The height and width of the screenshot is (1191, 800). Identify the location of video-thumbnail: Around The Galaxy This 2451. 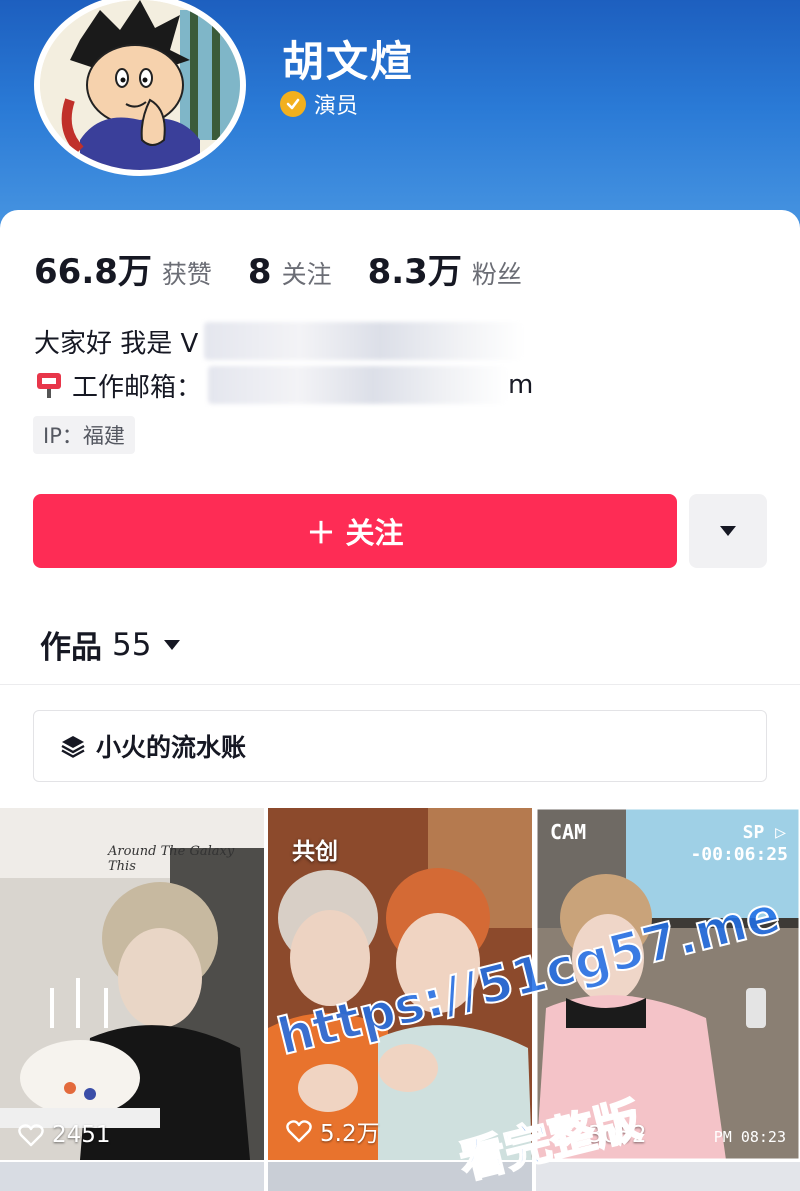
(132, 984).